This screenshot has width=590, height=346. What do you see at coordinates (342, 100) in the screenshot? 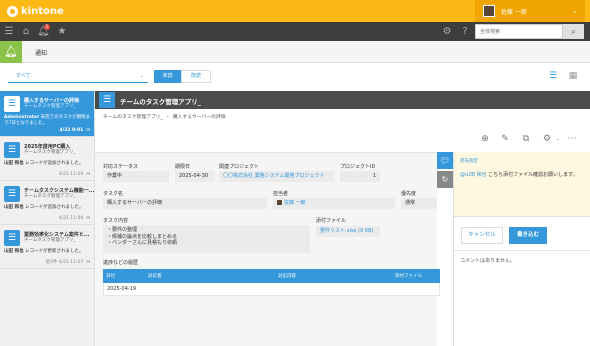
I see `record-header: ☰ チームのタスク管理アプリ_` at bounding box center [342, 100].